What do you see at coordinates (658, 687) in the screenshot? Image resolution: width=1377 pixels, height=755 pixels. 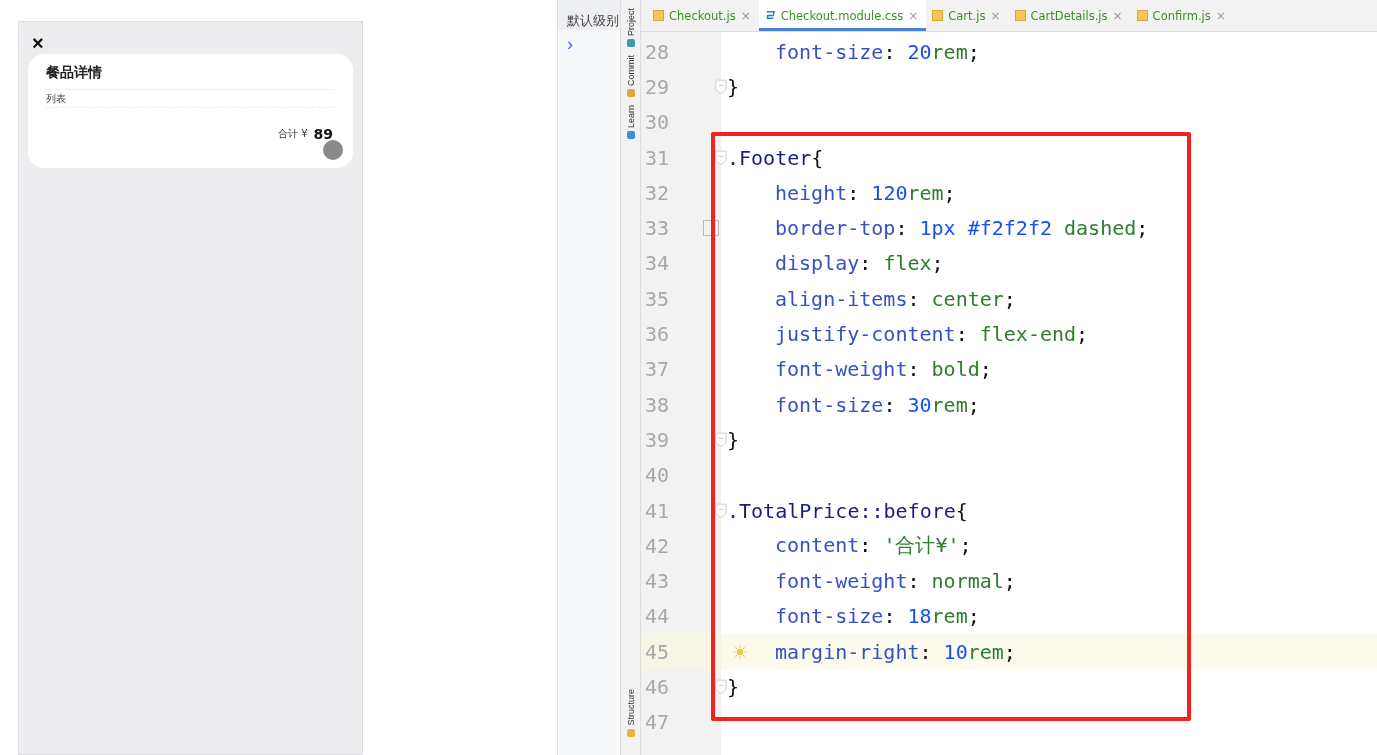 I see `line-number: 46` at bounding box center [658, 687].